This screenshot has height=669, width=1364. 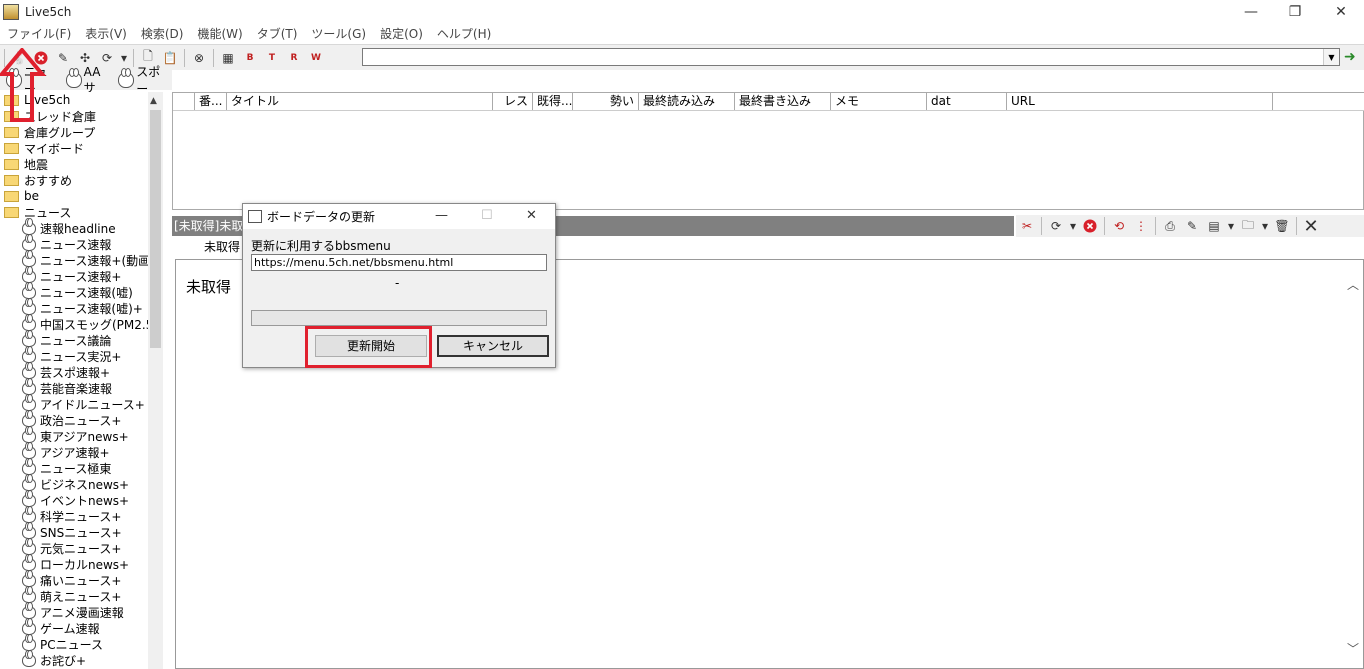 I want to click on tree-board-item: 中国スモッグ(PM2.5), so click(x=81, y=322).